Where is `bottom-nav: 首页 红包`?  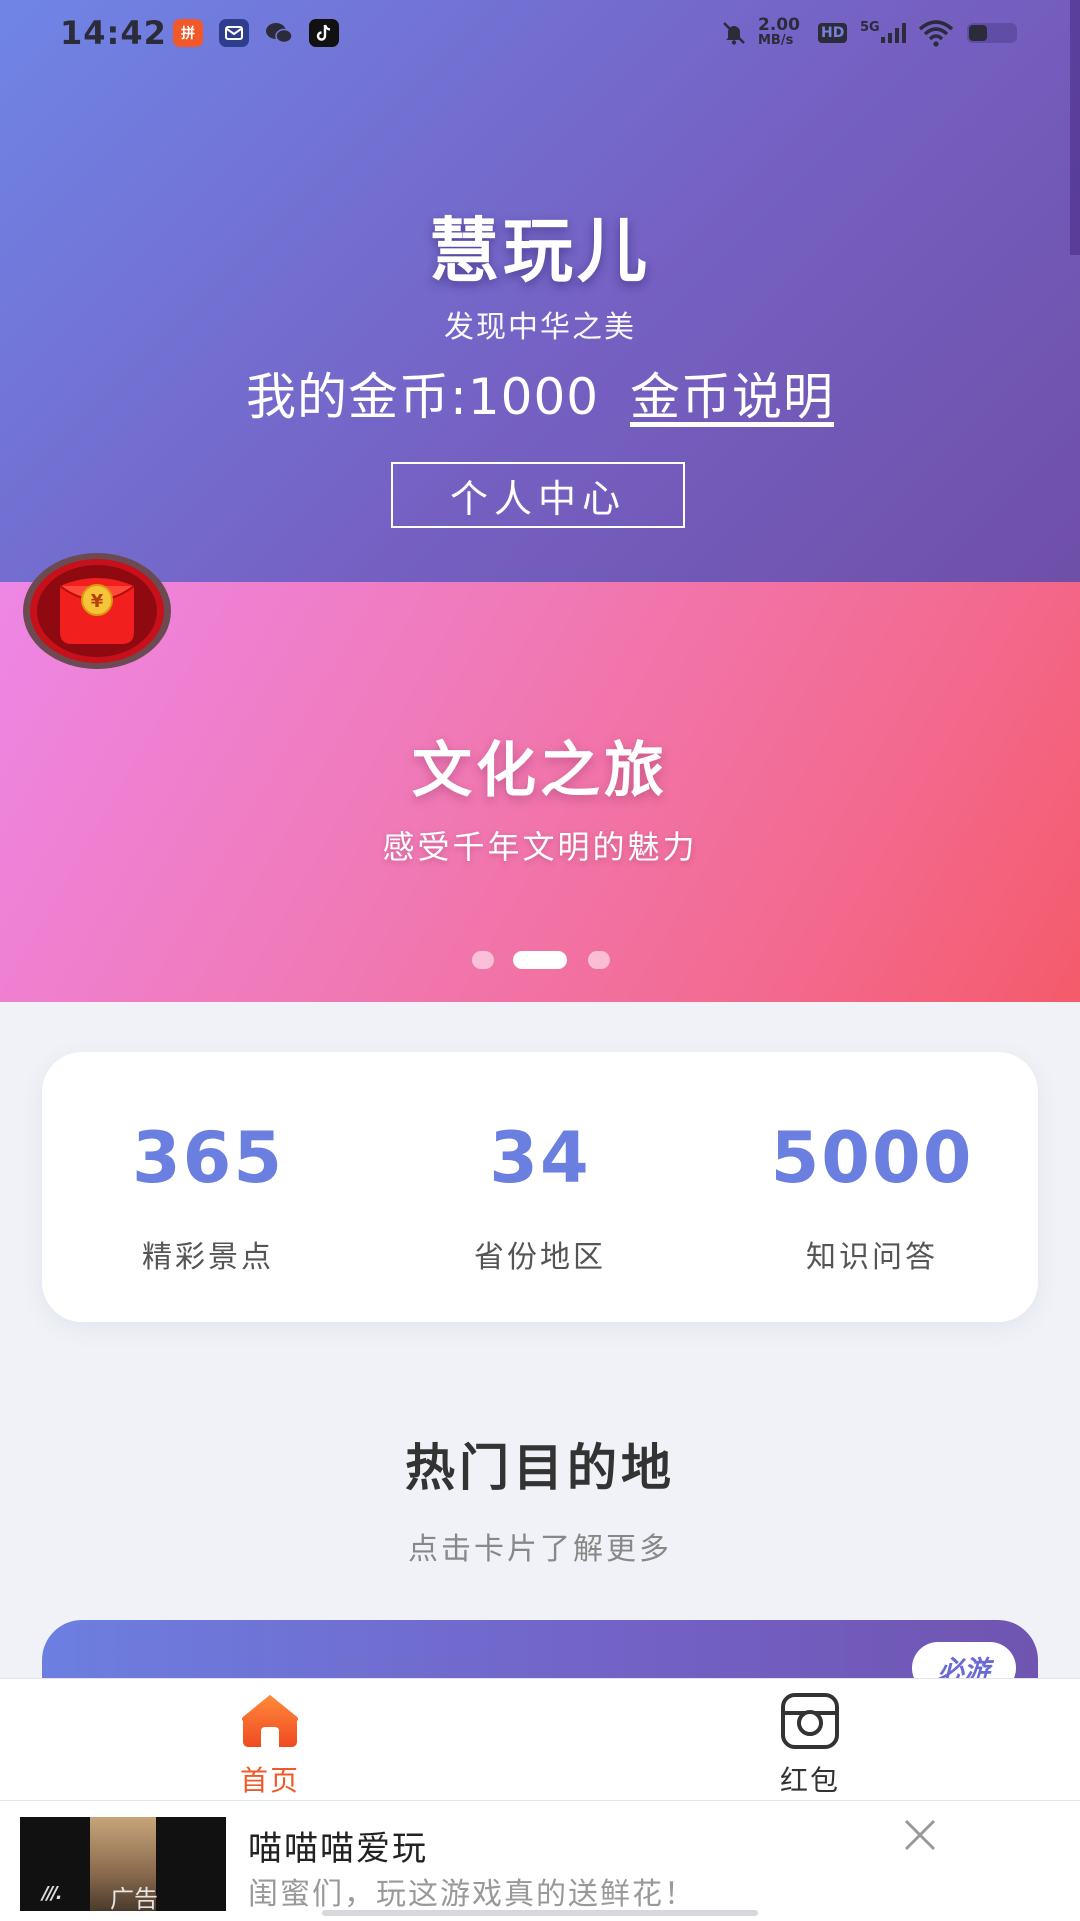 bottom-nav: 首页 红包 is located at coordinates (540, 1739).